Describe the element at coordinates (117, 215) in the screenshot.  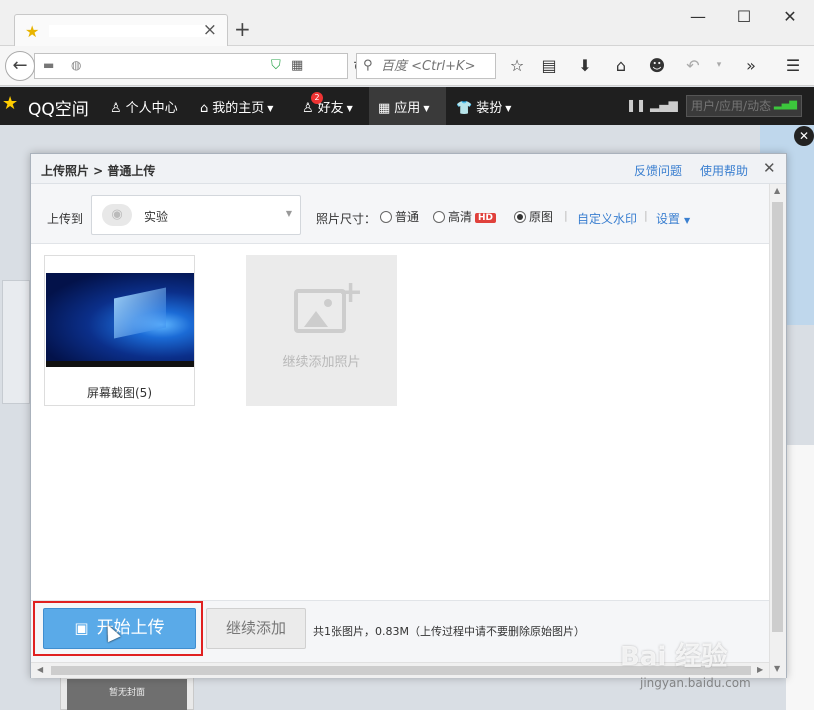
I see `album-visibility-icon: ◉` at that location.